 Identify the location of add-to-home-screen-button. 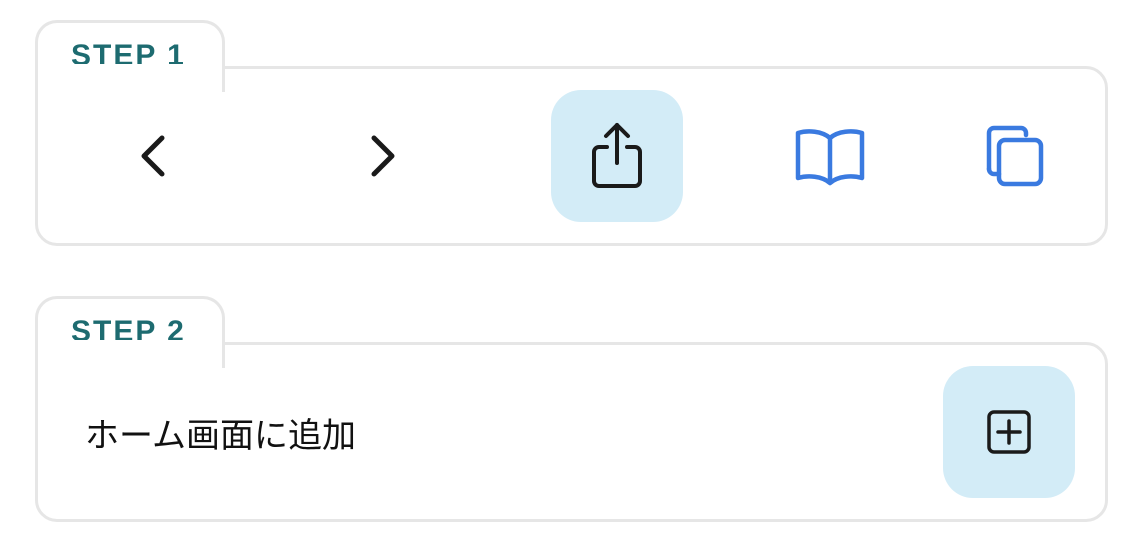
(1009, 432).